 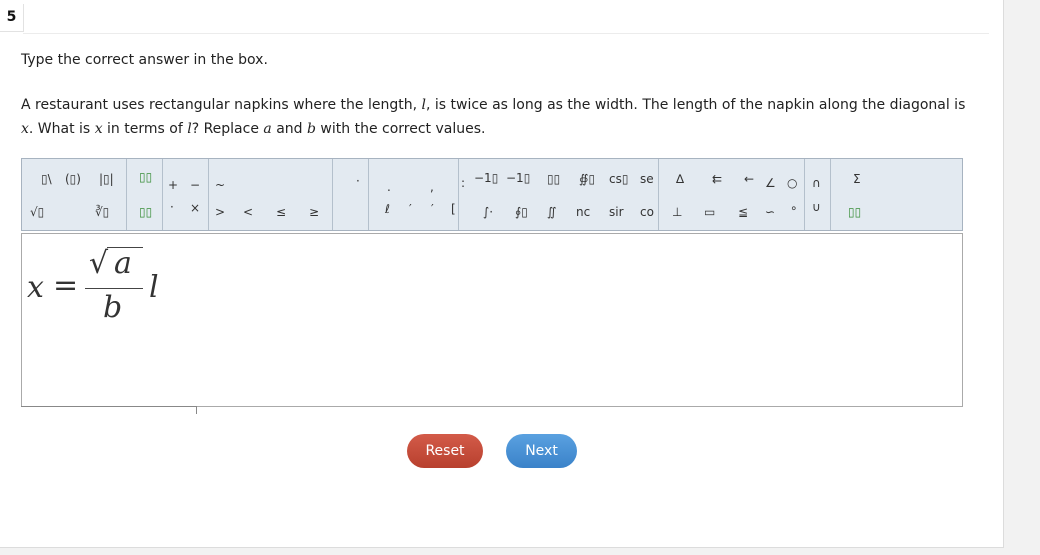 I want to click on less-equal-key: ≤, so click(x=281, y=212).